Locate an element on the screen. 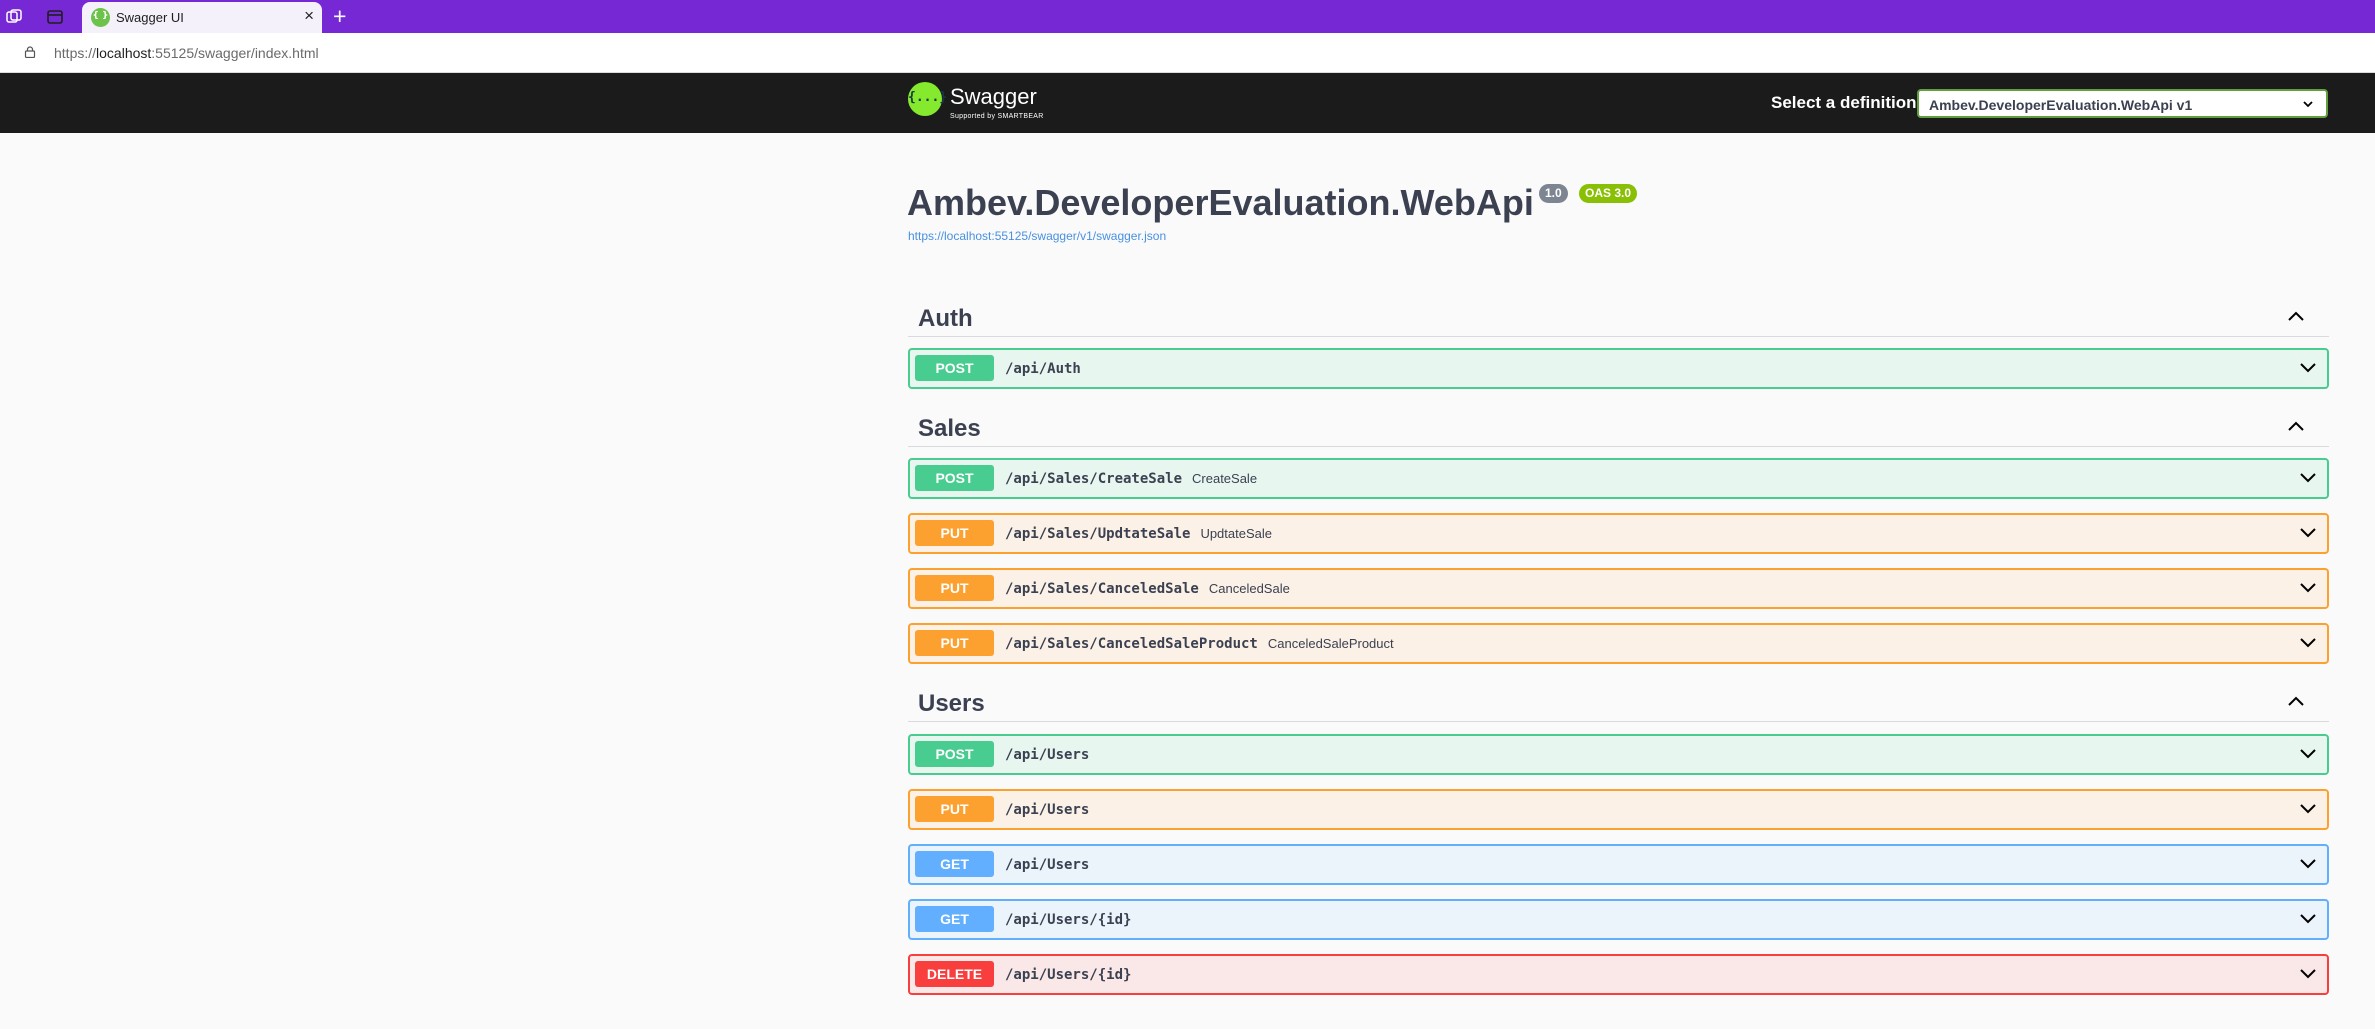 The image size is (2375, 1029). logo-name: Swagger is located at coordinates (993, 97).